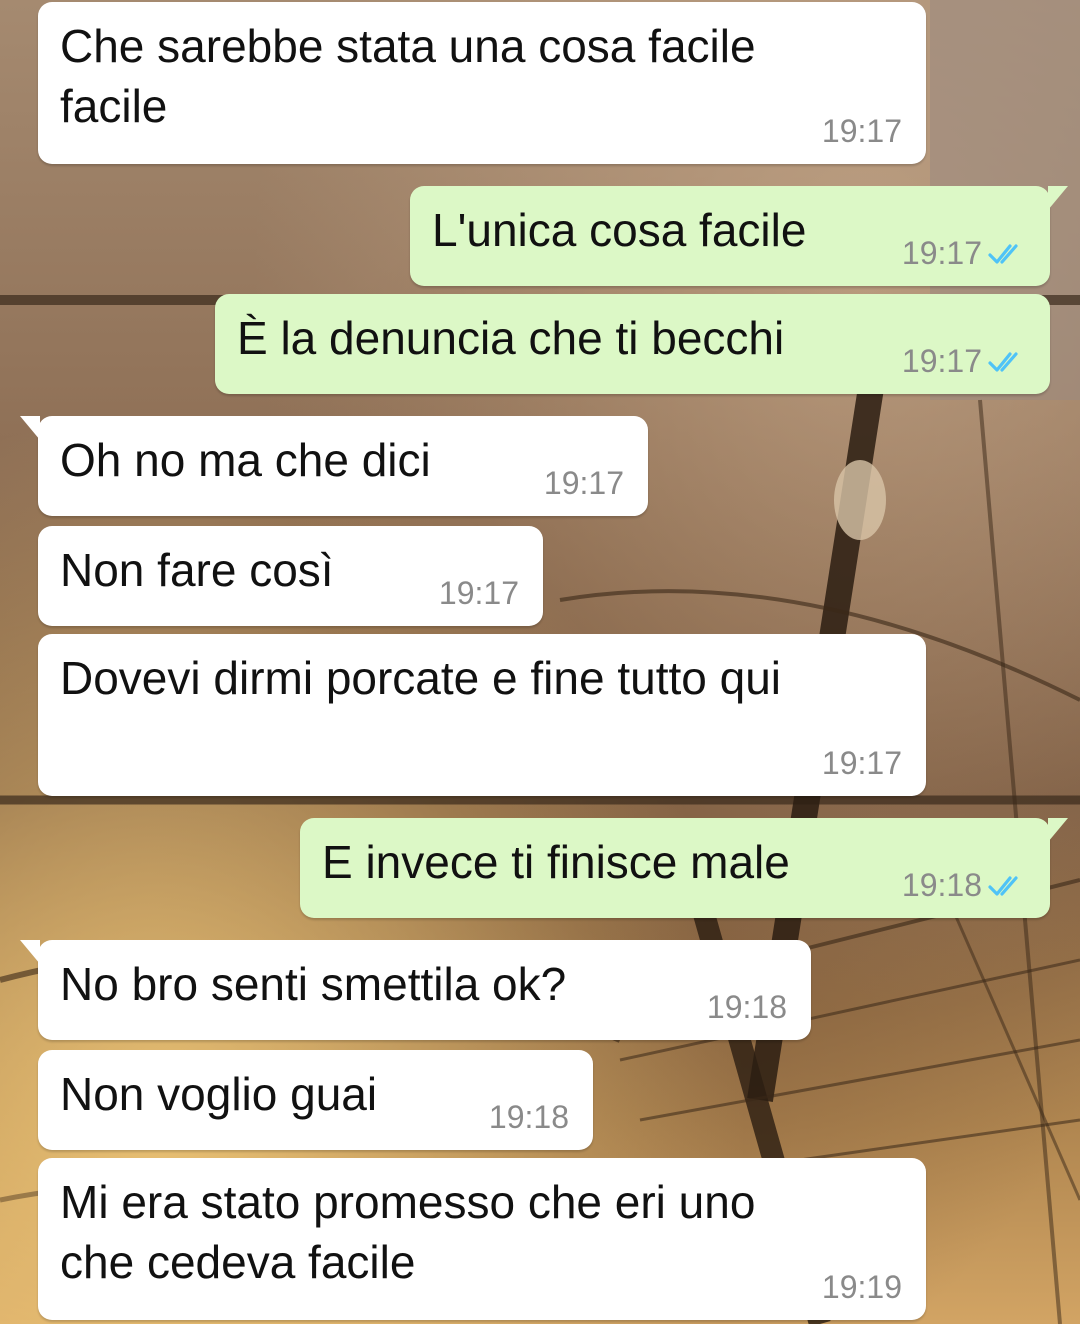  Describe the element at coordinates (219, 1094) in the screenshot. I see `message-text: Non voglio guai` at that location.